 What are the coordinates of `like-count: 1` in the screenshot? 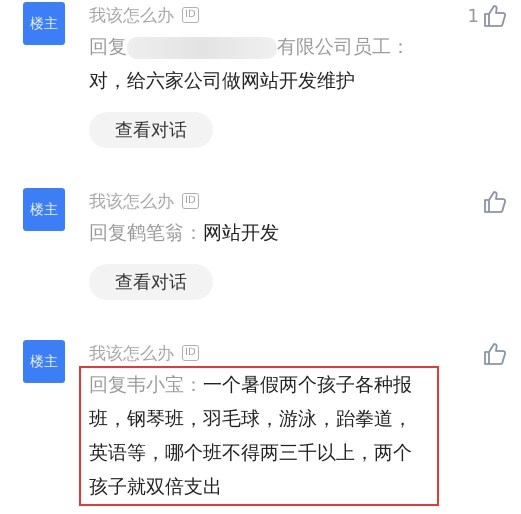 It's located at (473, 16).